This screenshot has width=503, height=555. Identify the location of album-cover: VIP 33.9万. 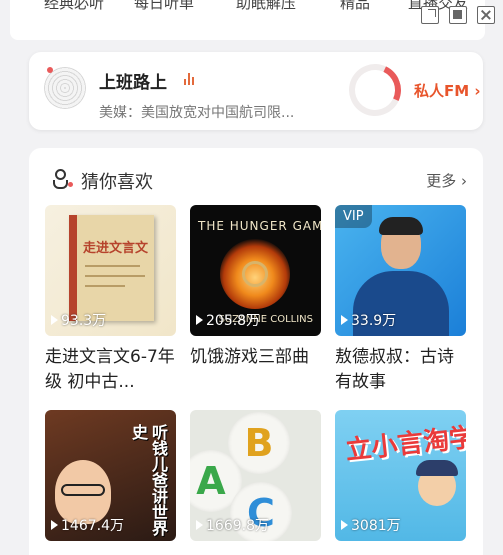
(400, 270).